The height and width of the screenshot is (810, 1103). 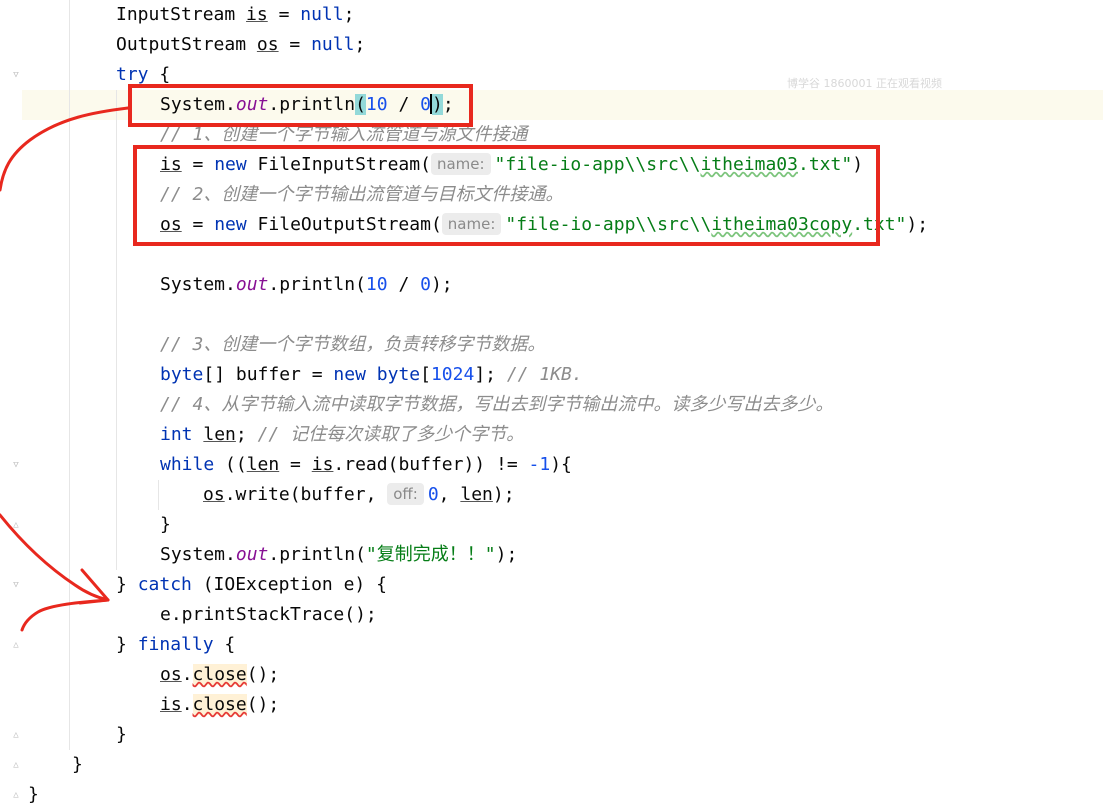 What do you see at coordinates (342, 435) in the screenshot?
I see `code-line: int len; // 记住每次读取了多少个字节。` at bounding box center [342, 435].